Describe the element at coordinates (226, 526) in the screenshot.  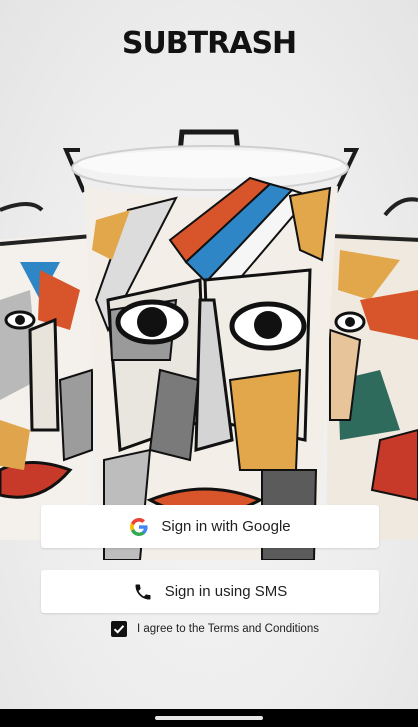
I see `google-button-label: Sign in with Google` at that location.